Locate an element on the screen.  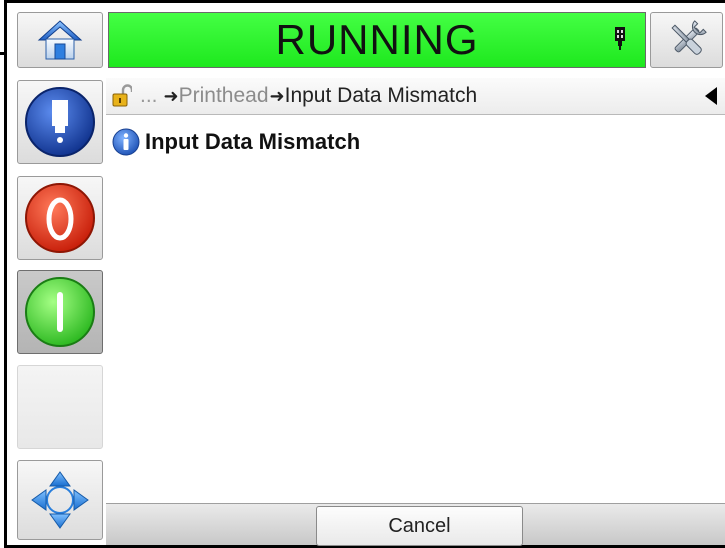
window-edge-notch is located at coordinates (2, 53).